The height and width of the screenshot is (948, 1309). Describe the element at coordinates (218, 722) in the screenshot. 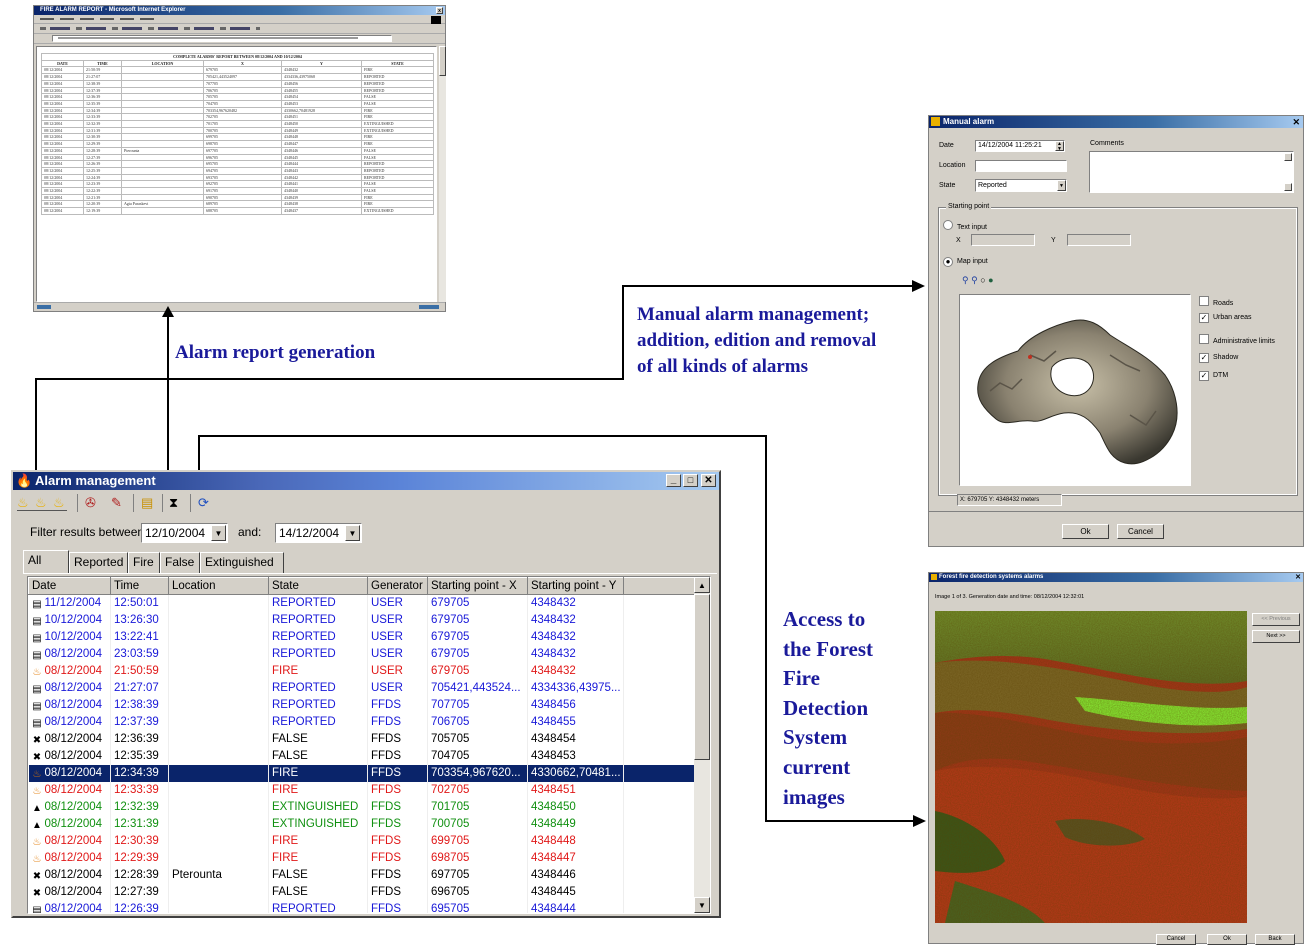

I see `cell-loc` at that location.